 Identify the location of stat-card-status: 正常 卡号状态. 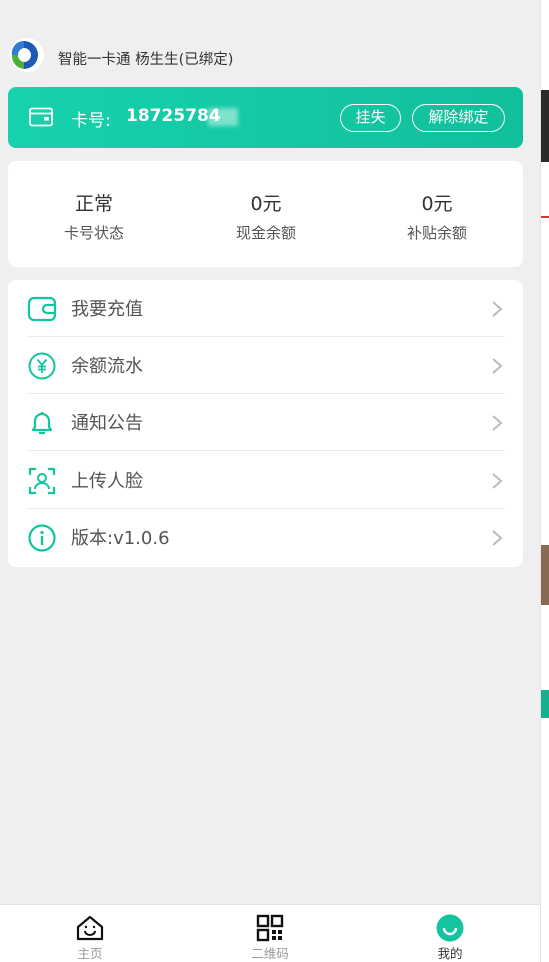
(94, 216).